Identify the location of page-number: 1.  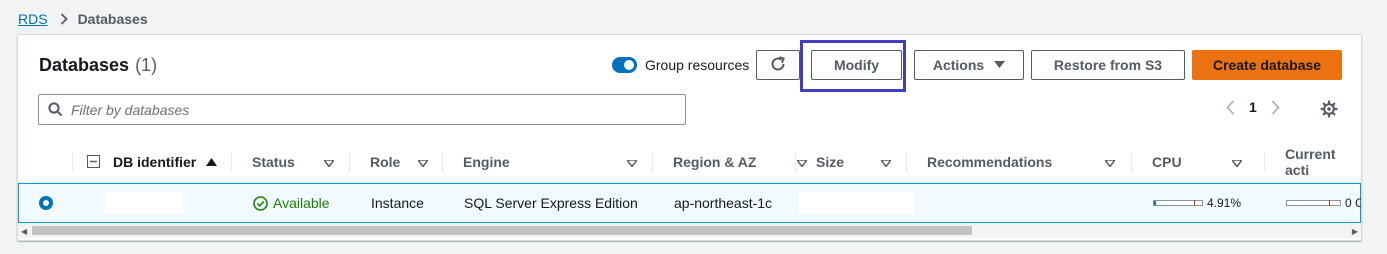
(1253, 107).